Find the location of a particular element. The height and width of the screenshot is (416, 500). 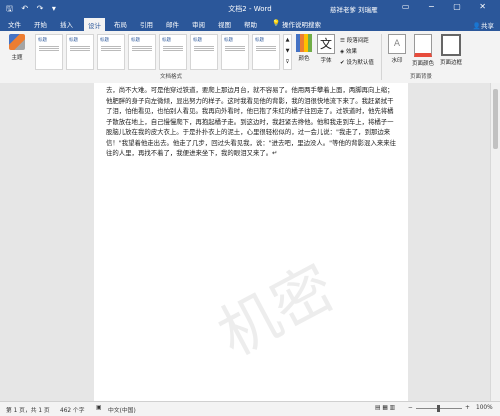

colors-button: 颜色 is located at coordinates (304, 48).